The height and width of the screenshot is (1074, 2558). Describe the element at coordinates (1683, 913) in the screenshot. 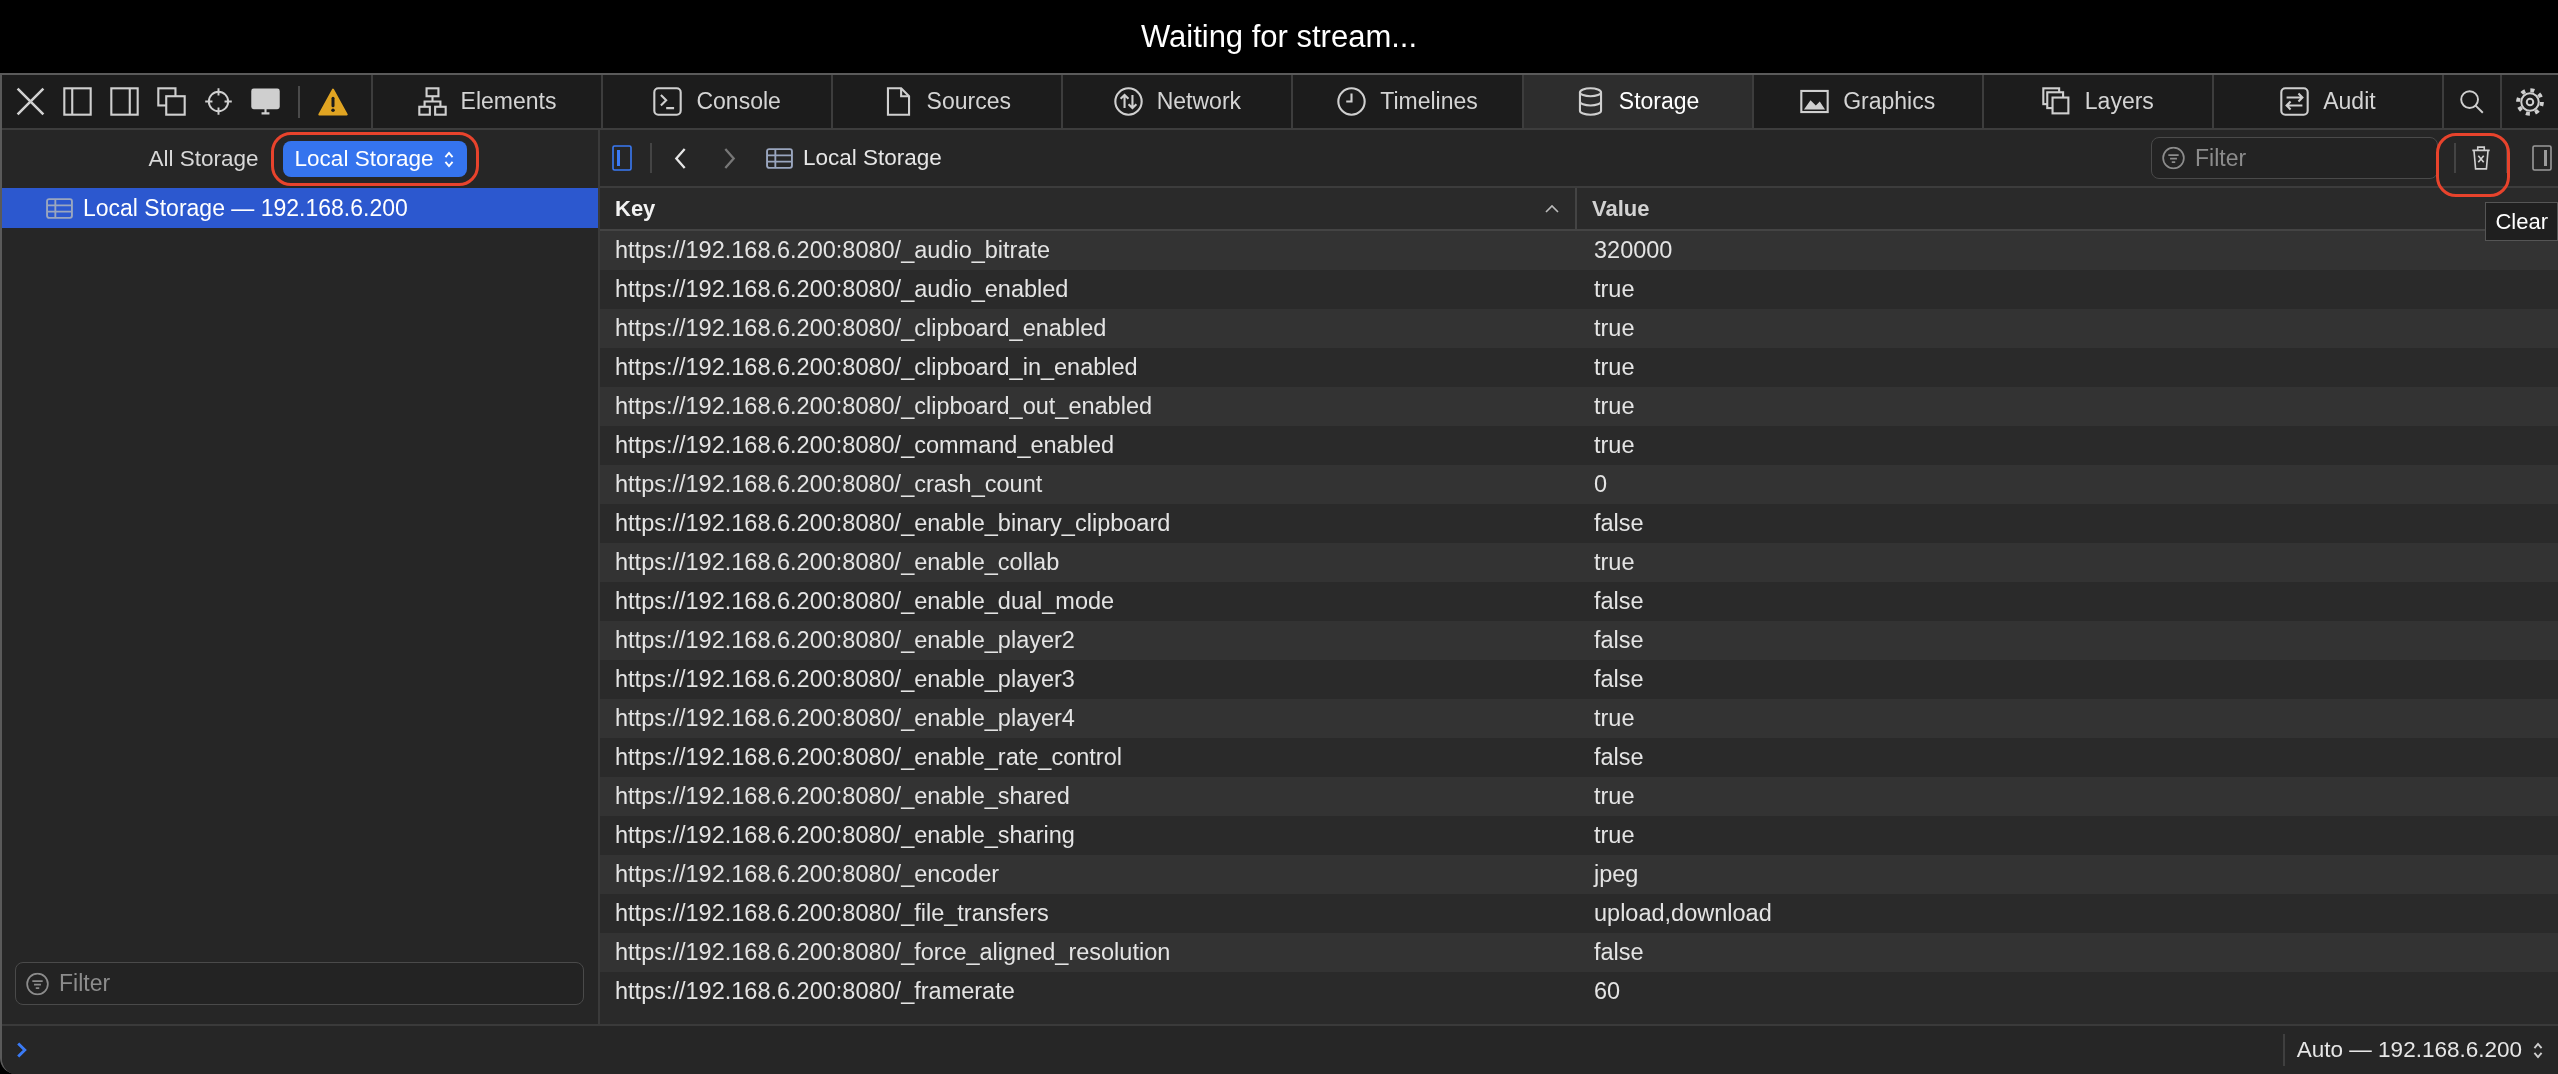

I see `storage-value: upload,download` at that location.